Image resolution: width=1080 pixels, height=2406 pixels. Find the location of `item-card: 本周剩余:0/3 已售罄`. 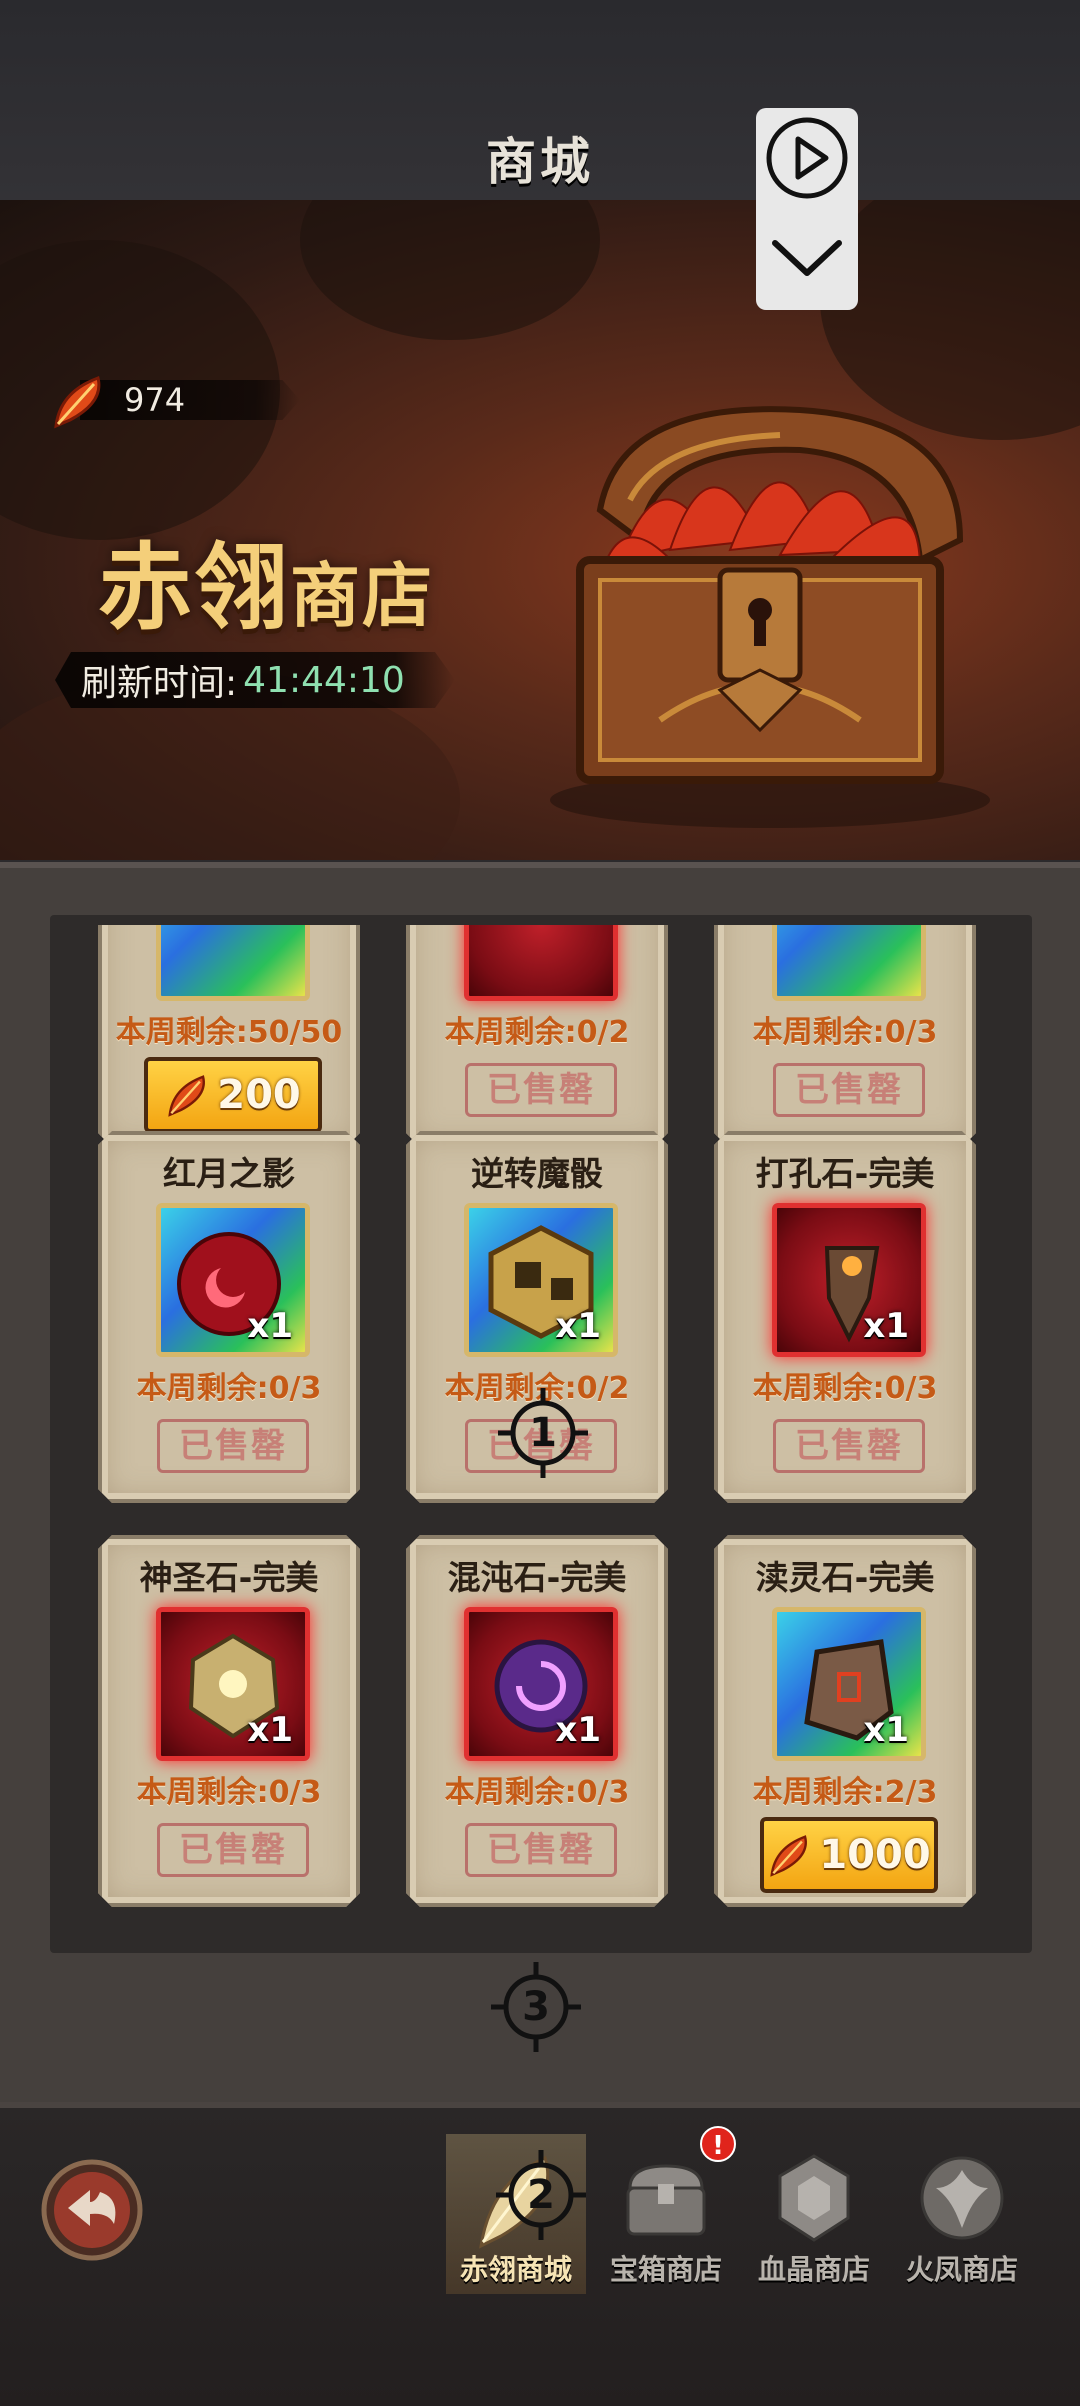

item-card: 本周剩余:0/3 已售罄 is located at coordinates (845, 1036).